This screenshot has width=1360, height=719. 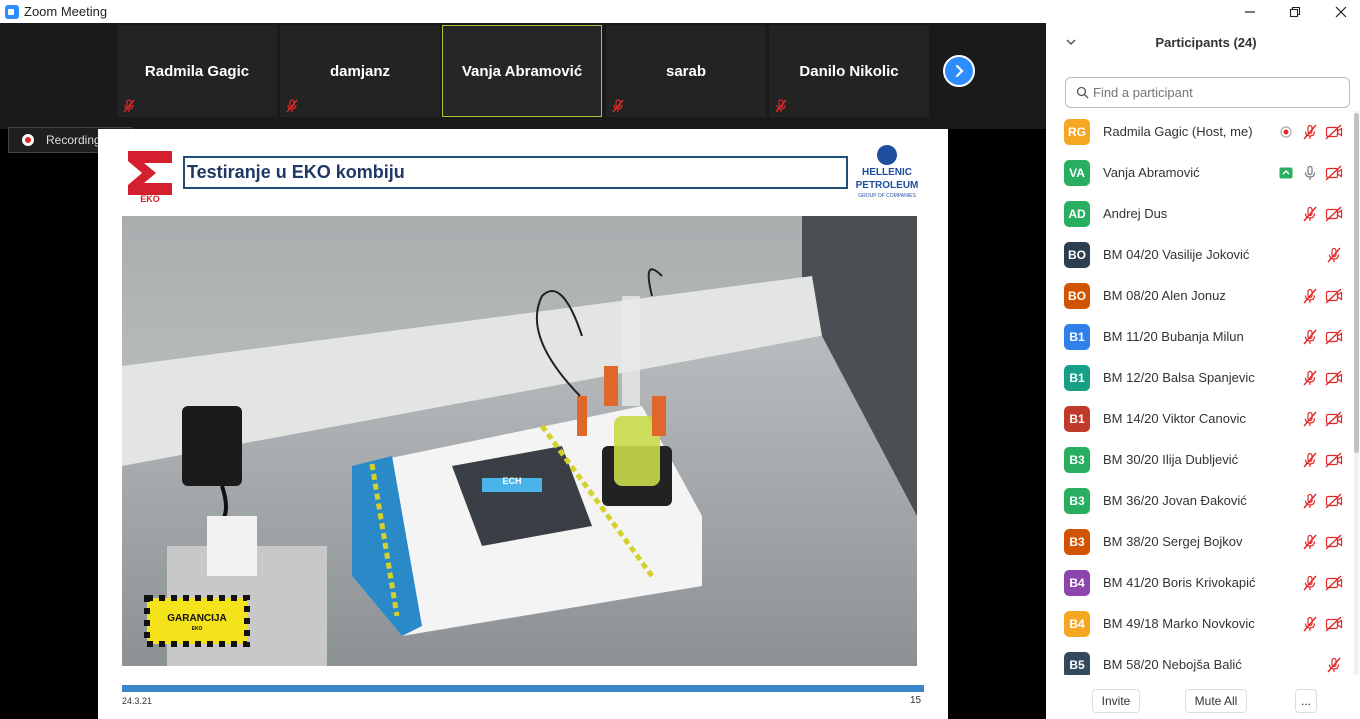 What do you see at coordinates (360, 71) in the screenshot?
I see `video-tile: damjanz` at bounding box center [360, 71].